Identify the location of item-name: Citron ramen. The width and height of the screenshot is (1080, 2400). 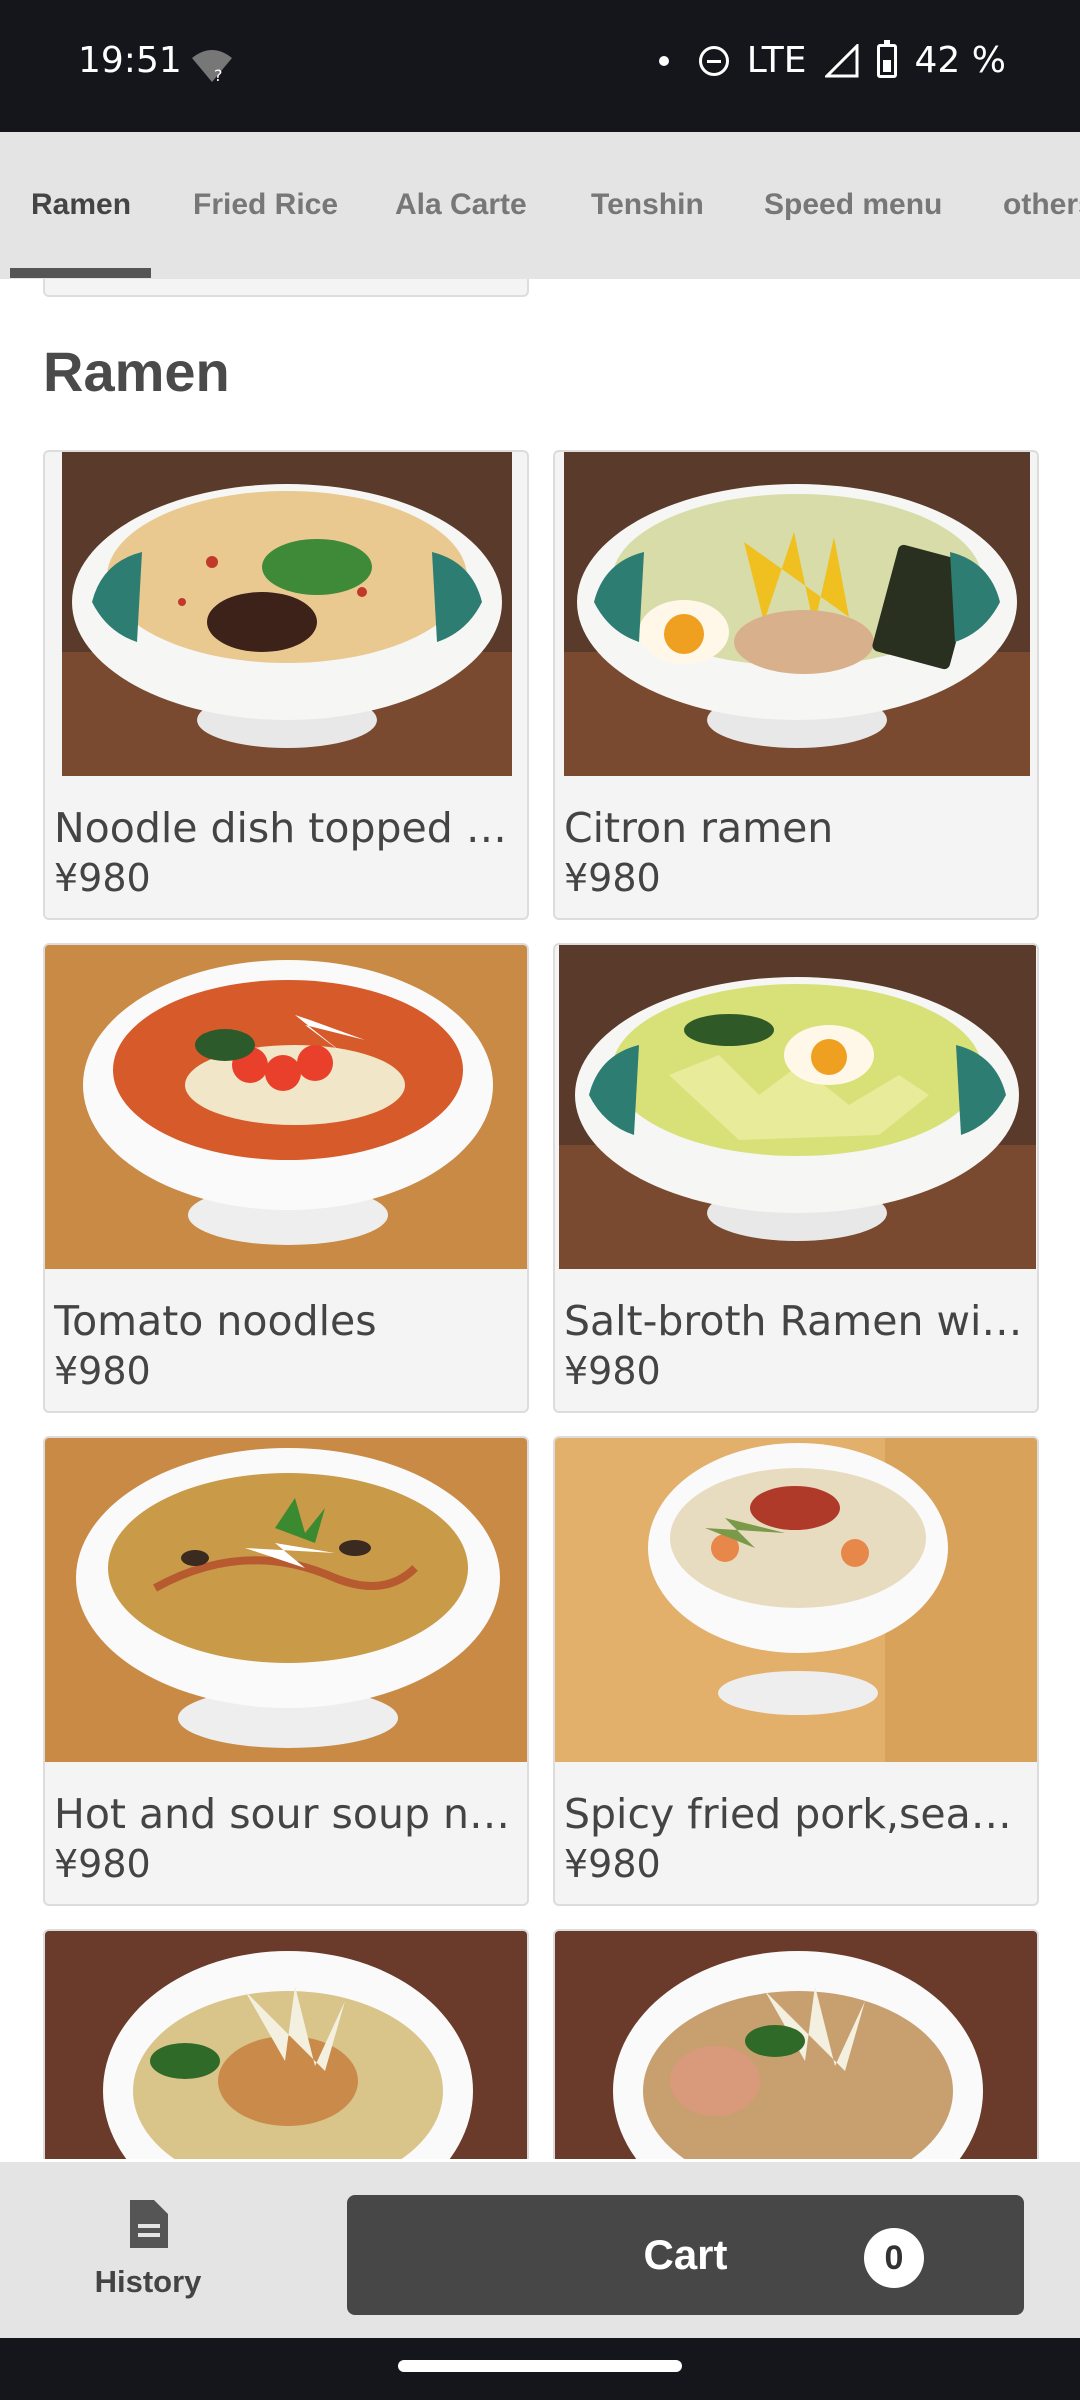
(699, 828).